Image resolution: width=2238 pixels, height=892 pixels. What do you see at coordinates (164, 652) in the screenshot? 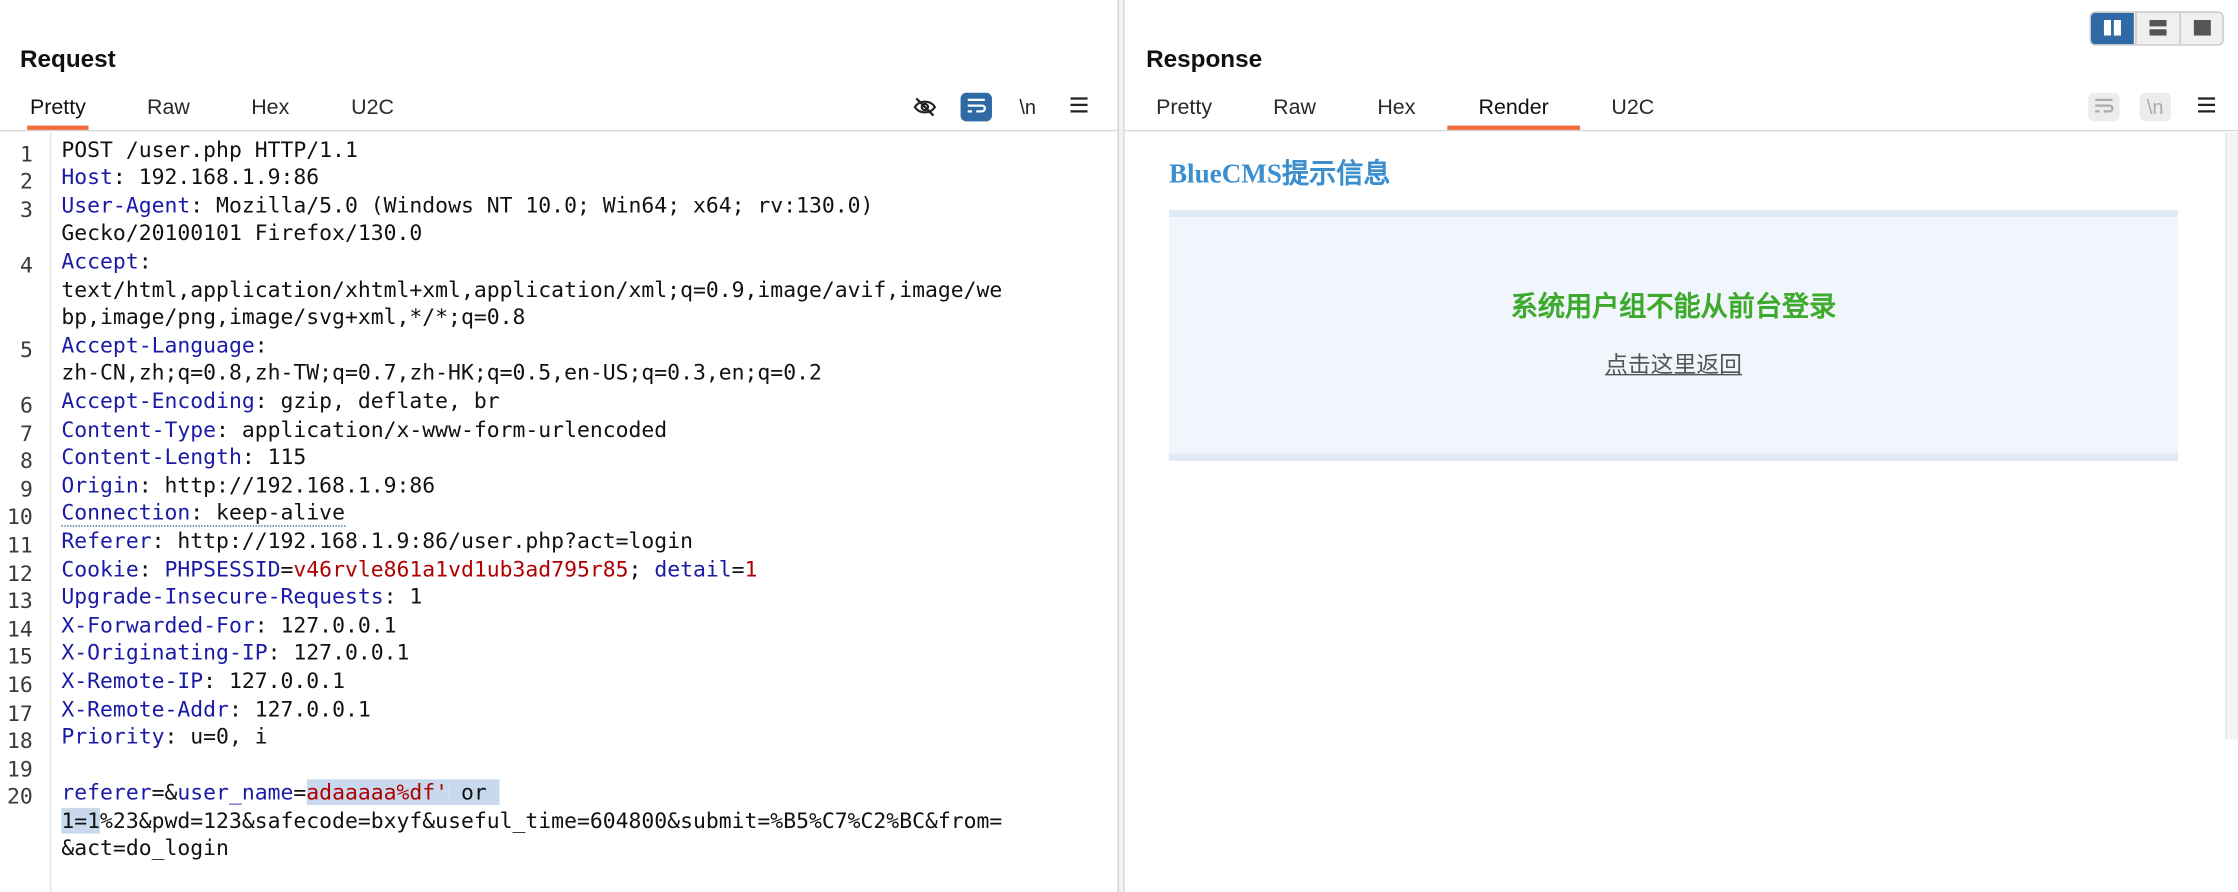
I see `header-key: X-Originating-IP` at bounding box center [164, 652].